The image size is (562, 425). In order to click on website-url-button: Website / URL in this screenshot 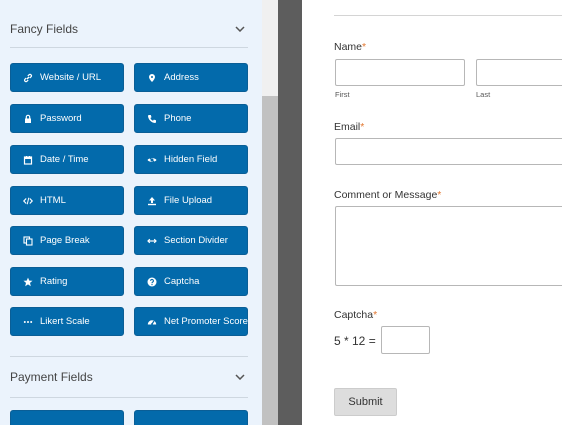, I will do `click(67, 77)`.